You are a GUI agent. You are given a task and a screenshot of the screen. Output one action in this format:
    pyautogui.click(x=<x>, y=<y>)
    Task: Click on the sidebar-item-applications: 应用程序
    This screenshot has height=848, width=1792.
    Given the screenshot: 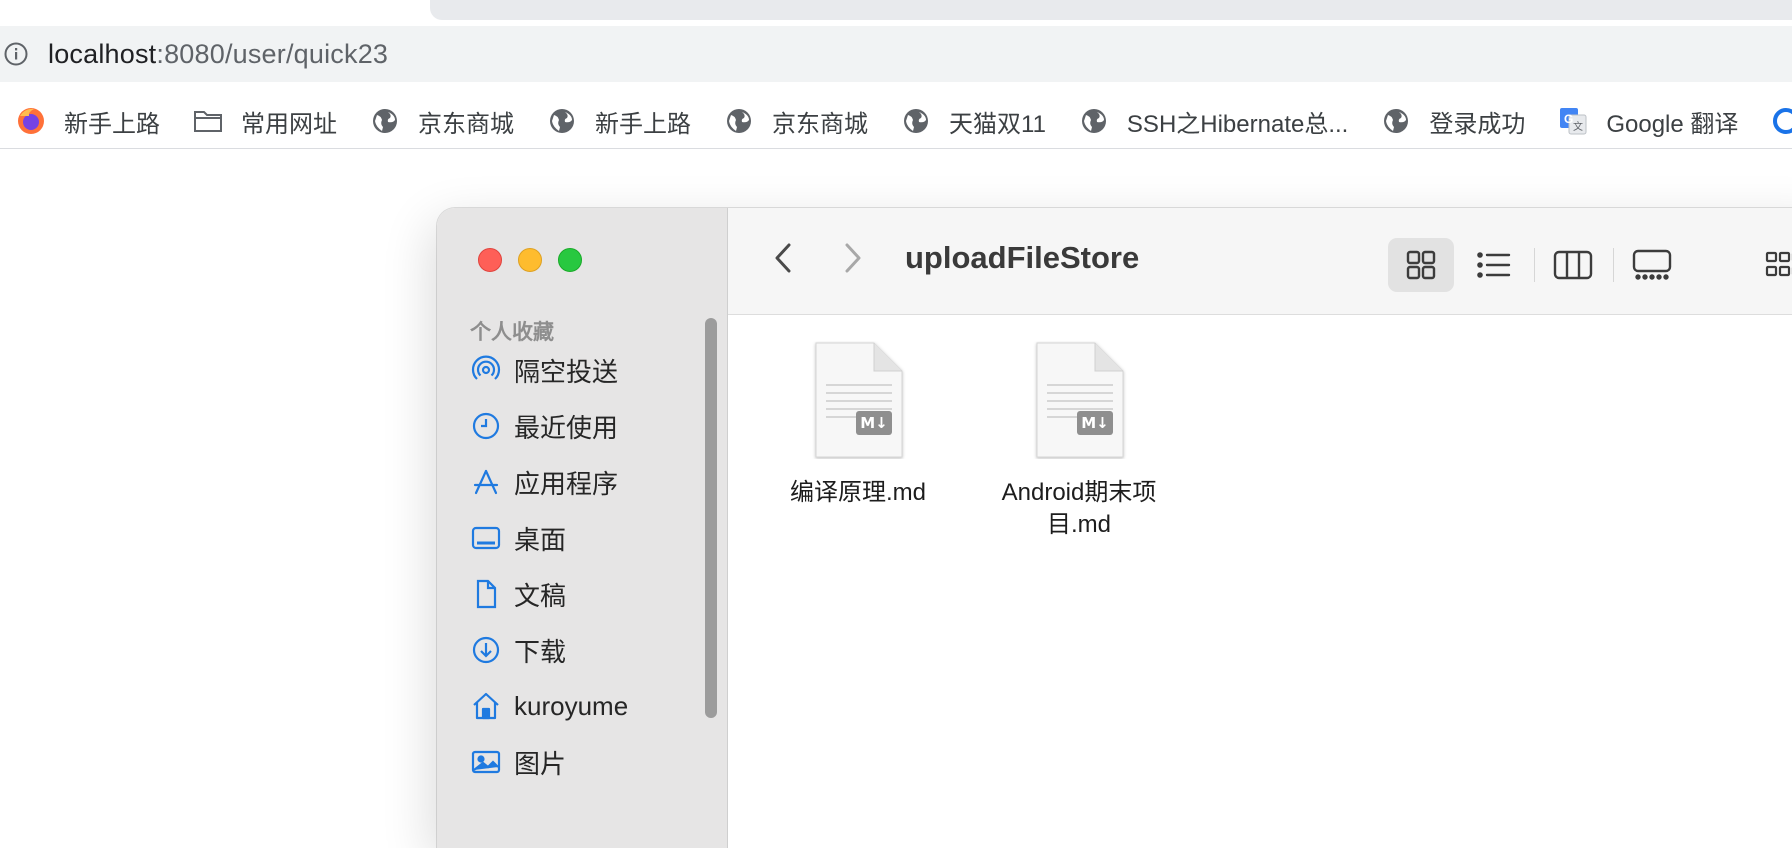 What is the action you would take?
    pyautogui.click(x=590, y=482)
    